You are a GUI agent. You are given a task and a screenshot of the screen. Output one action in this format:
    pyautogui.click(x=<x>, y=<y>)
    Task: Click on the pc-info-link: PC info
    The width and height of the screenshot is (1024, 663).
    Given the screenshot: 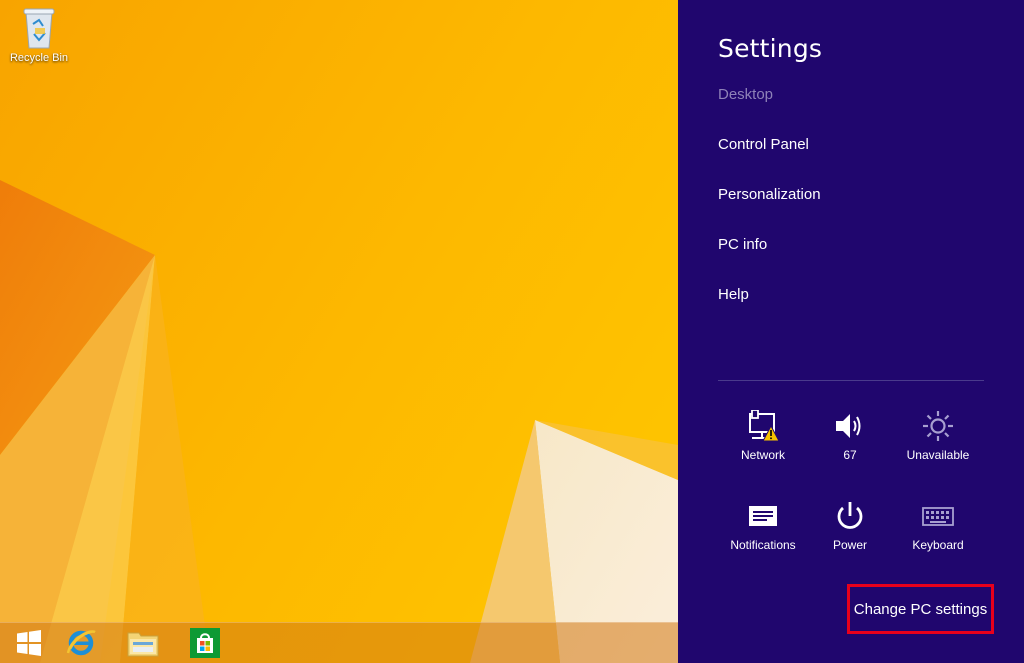 What is the action you would take?
    pyautogui.click(x=742, y=244)
    